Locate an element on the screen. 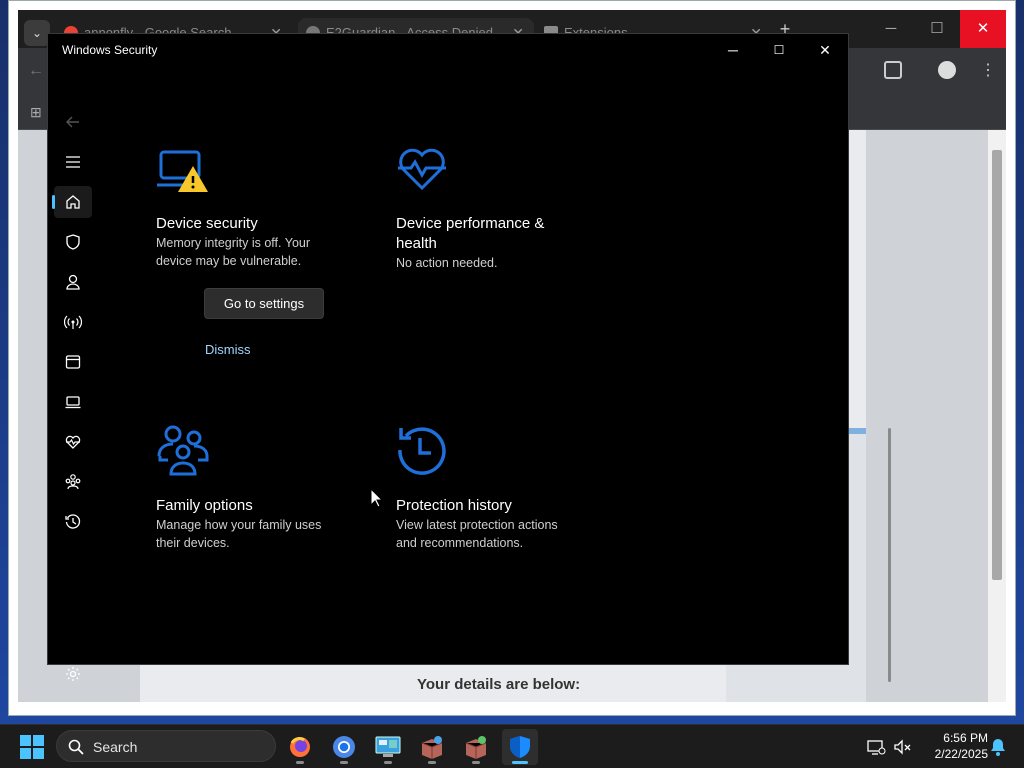 This screenshot has height=768, width=1024. profile-icon is located at coordinates (947, 70).